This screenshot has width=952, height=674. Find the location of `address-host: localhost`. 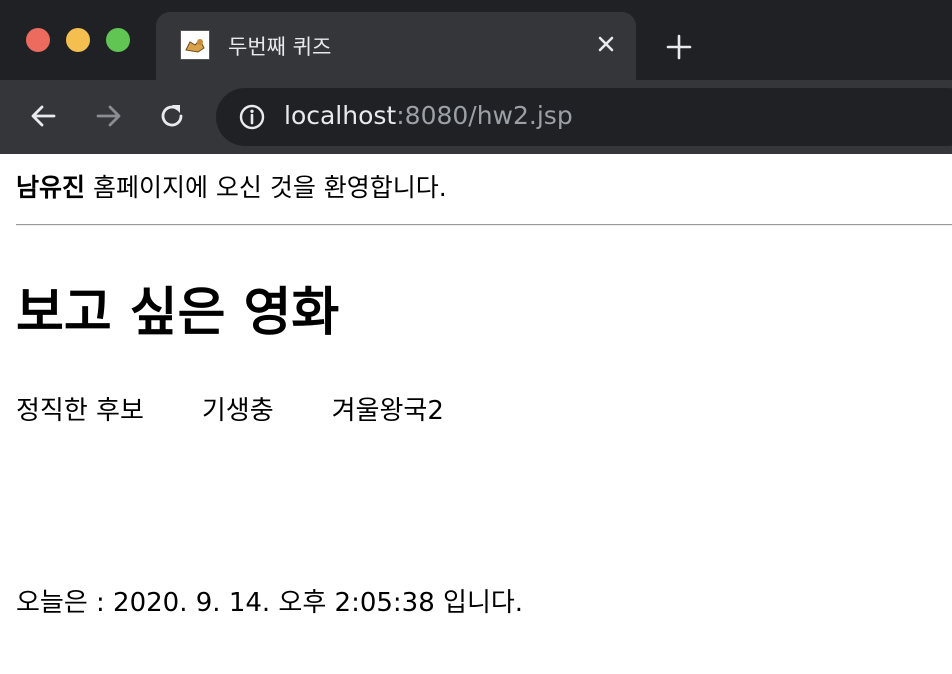

address-host: localhost is located at coordinates (340, 115).